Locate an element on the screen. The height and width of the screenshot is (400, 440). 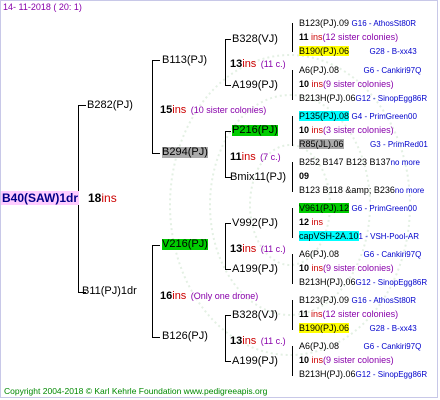
note: (Only one drone) is located at coordinates (224, 296).